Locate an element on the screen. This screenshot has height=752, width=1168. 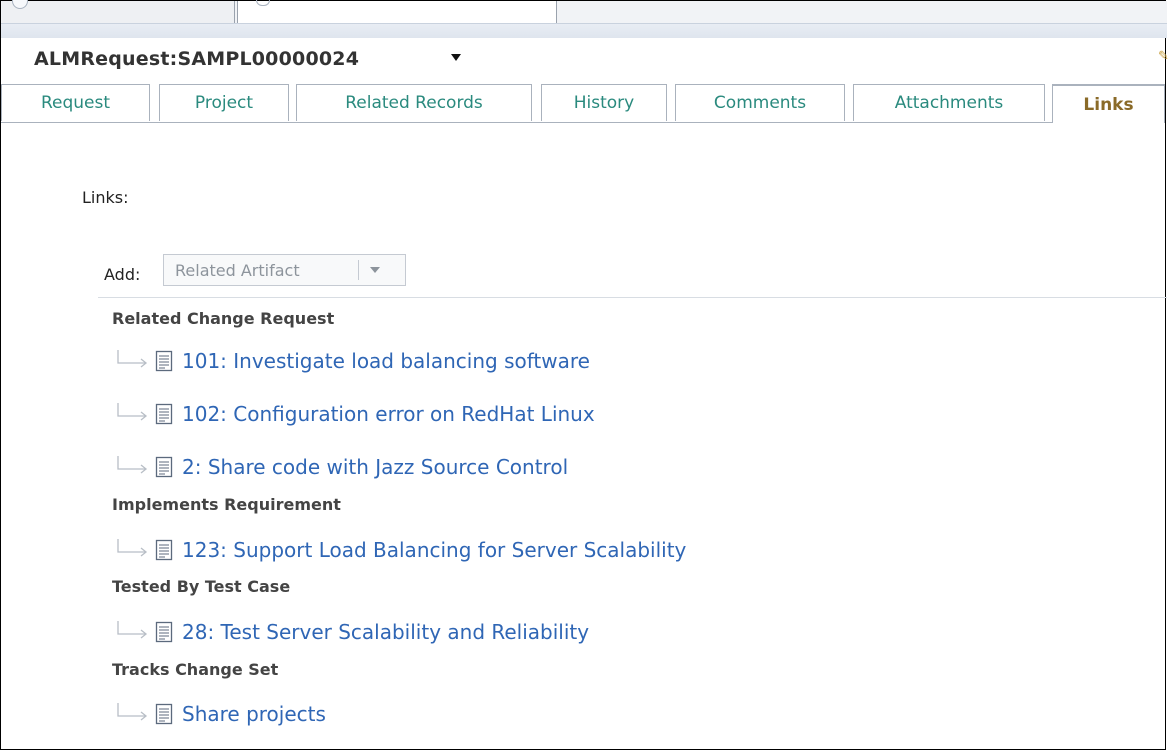
link-101: 101: Investigate load balancing software is located at coordinates (386, 361).